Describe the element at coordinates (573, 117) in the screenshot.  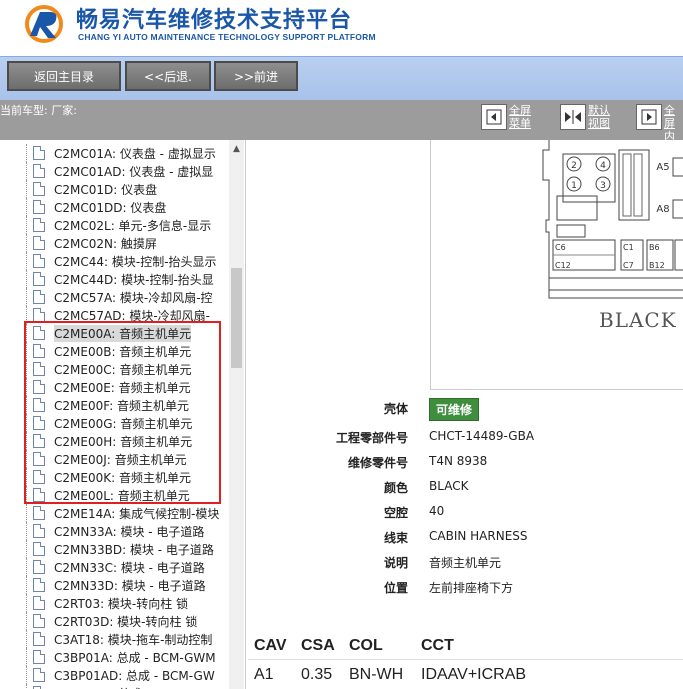
I see `default-view-icon` at that location.